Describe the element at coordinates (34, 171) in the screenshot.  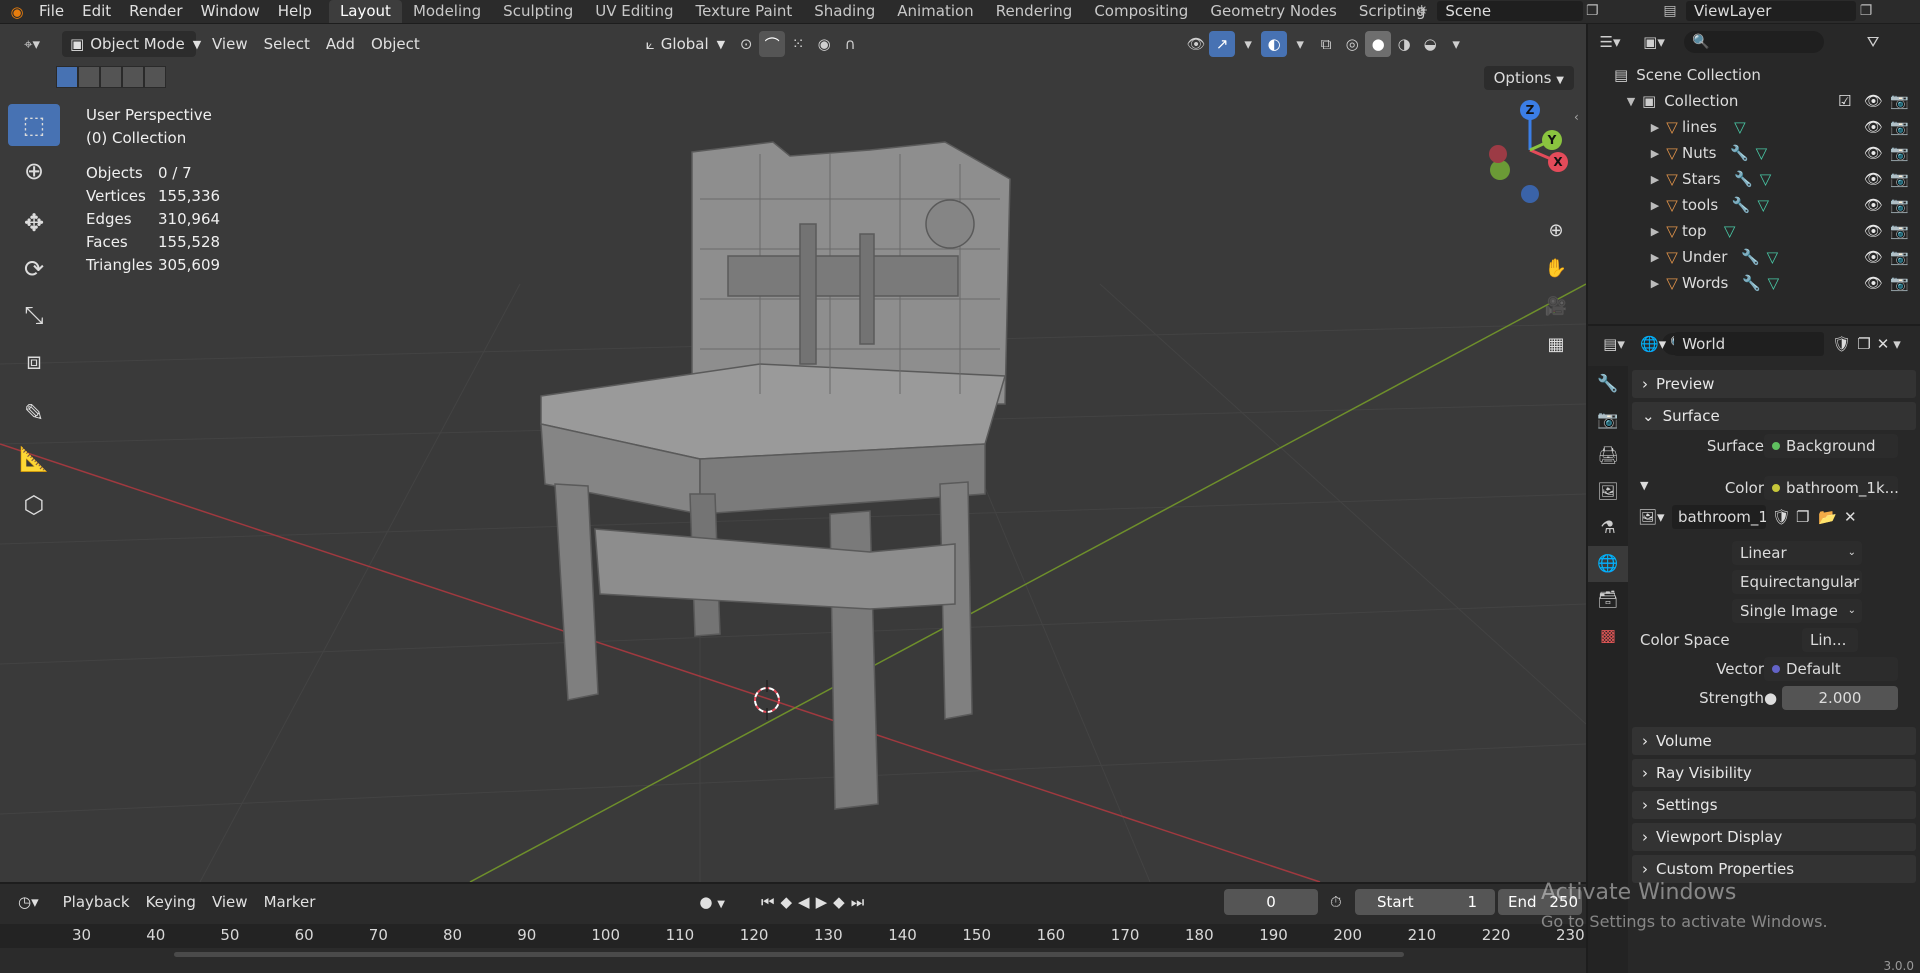
I see `cursor-tool-icon: ⊕` at that location.